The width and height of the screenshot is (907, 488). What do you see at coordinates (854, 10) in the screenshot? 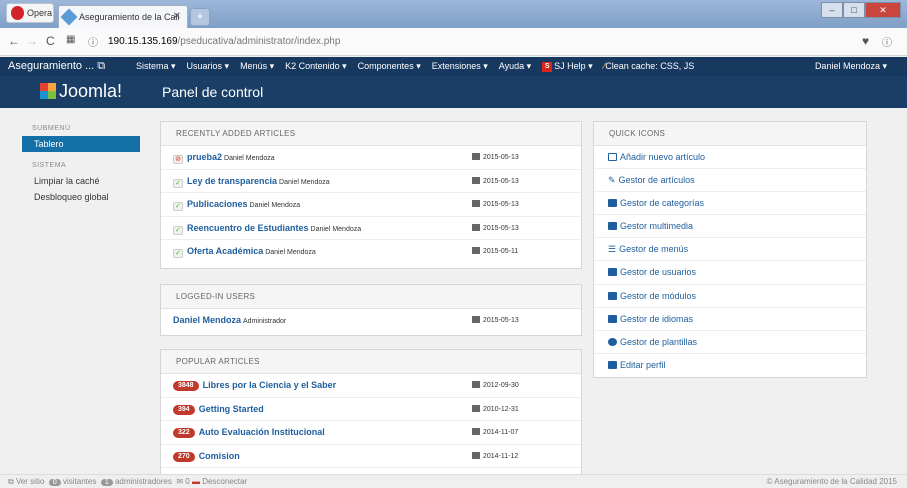
I see `maximize-icon: □` at bounding box center [854, 10].